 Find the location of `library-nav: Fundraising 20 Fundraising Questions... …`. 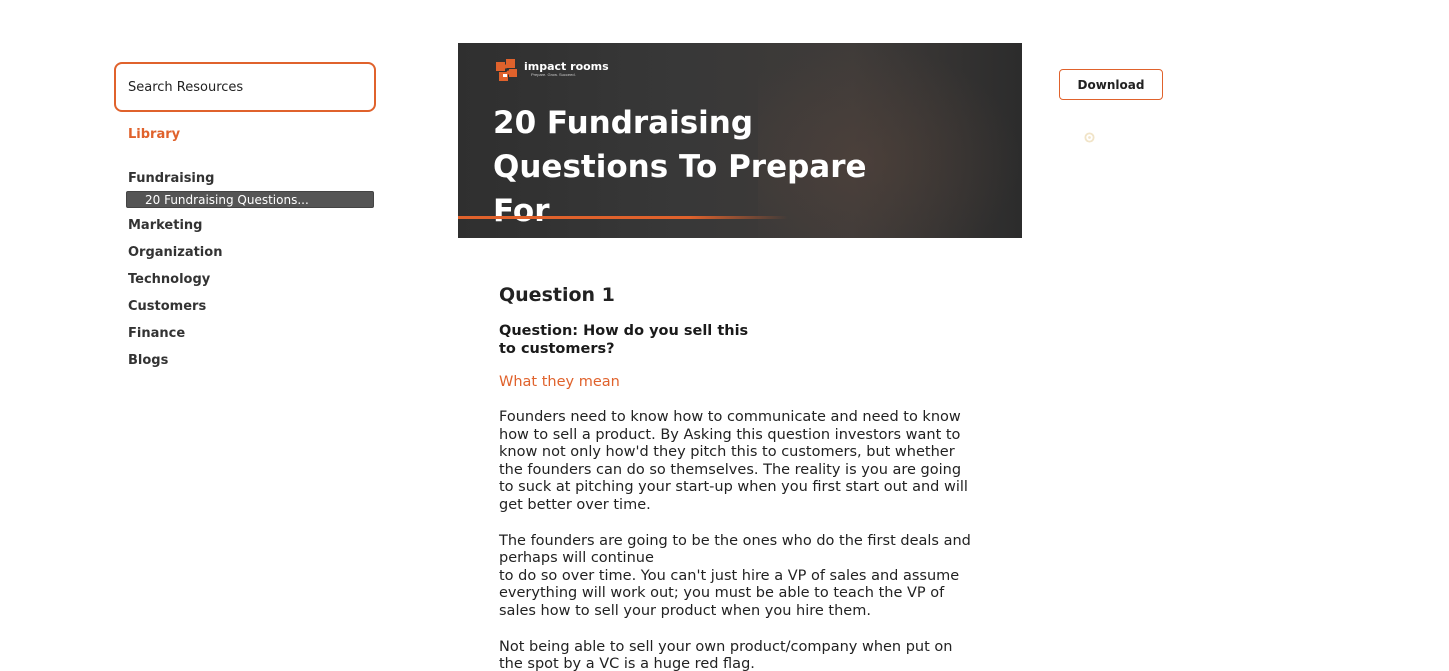

library-nav: Fundraising 20 Fundraising Questions... … is located at coordinates (245, 271).